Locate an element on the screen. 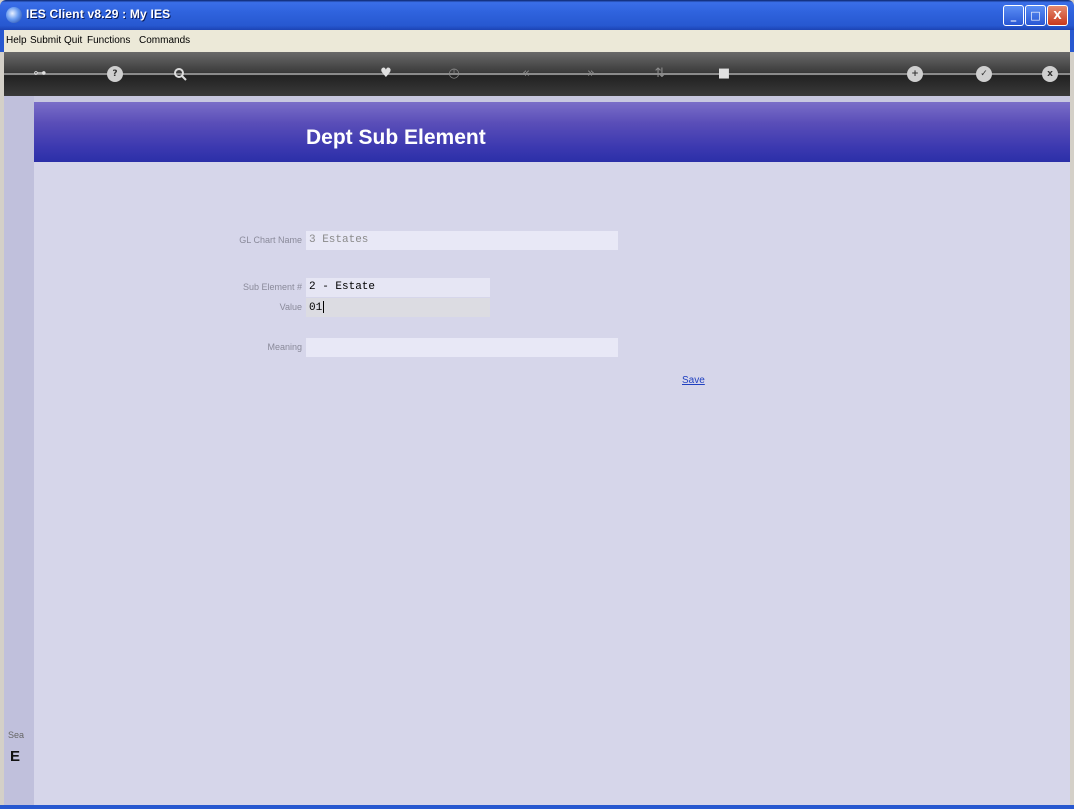 The image size is (1074, 809). menu-submit: Submit is located at coordinates (45, 40).